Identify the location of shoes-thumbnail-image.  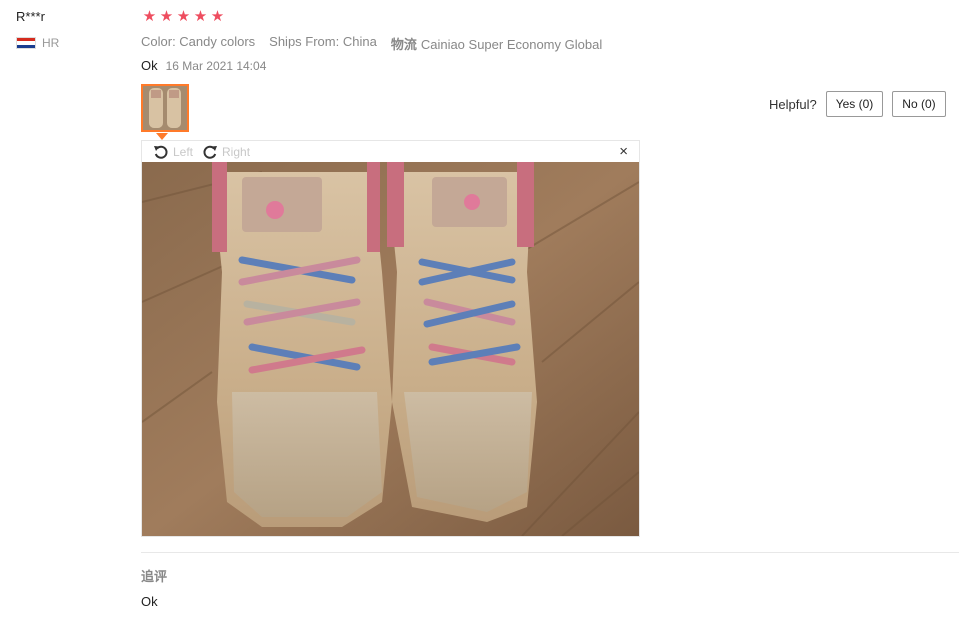
(165, 108).